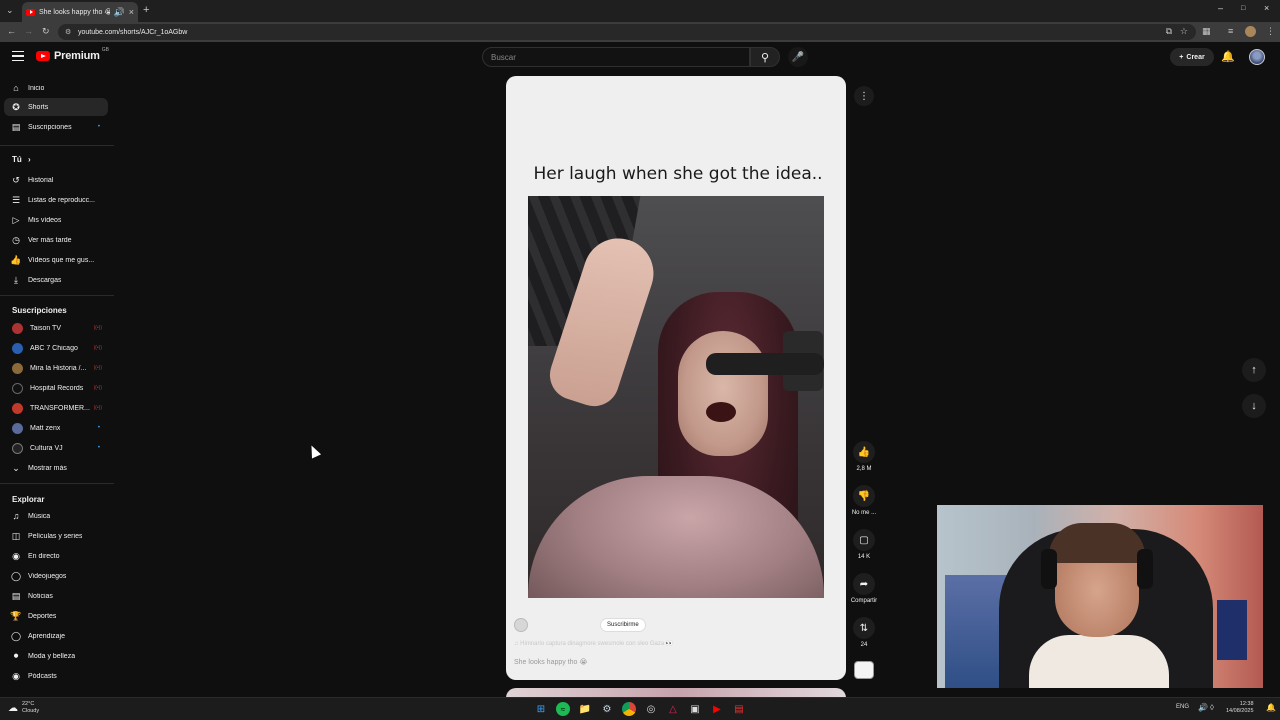  Describe the element at coordinates (56, 428) in the screenshot. I see `sidebar-channel-matt-zenx: Matt zenx •` at that location.